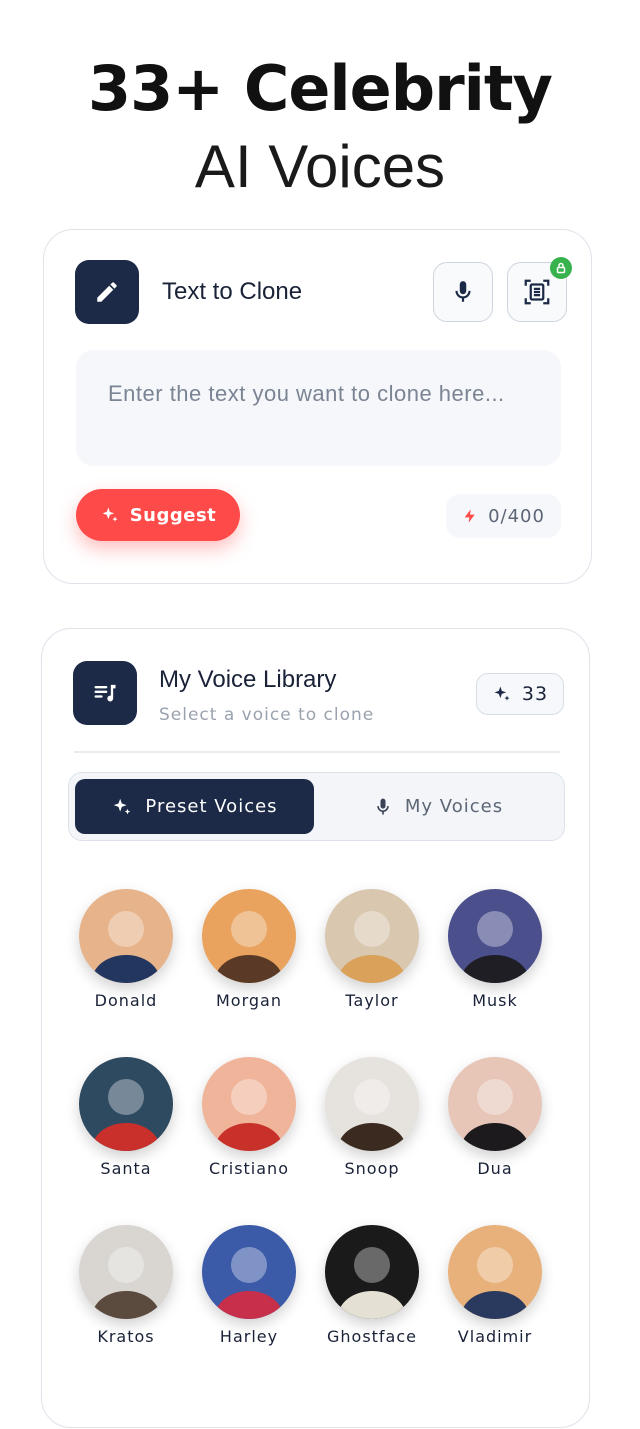 Image resolution: width=640 pixels, height=1429 pixels. Describe the element at coordinates (107, 292) in the screenshot. I see `pencil-icon` at that location.